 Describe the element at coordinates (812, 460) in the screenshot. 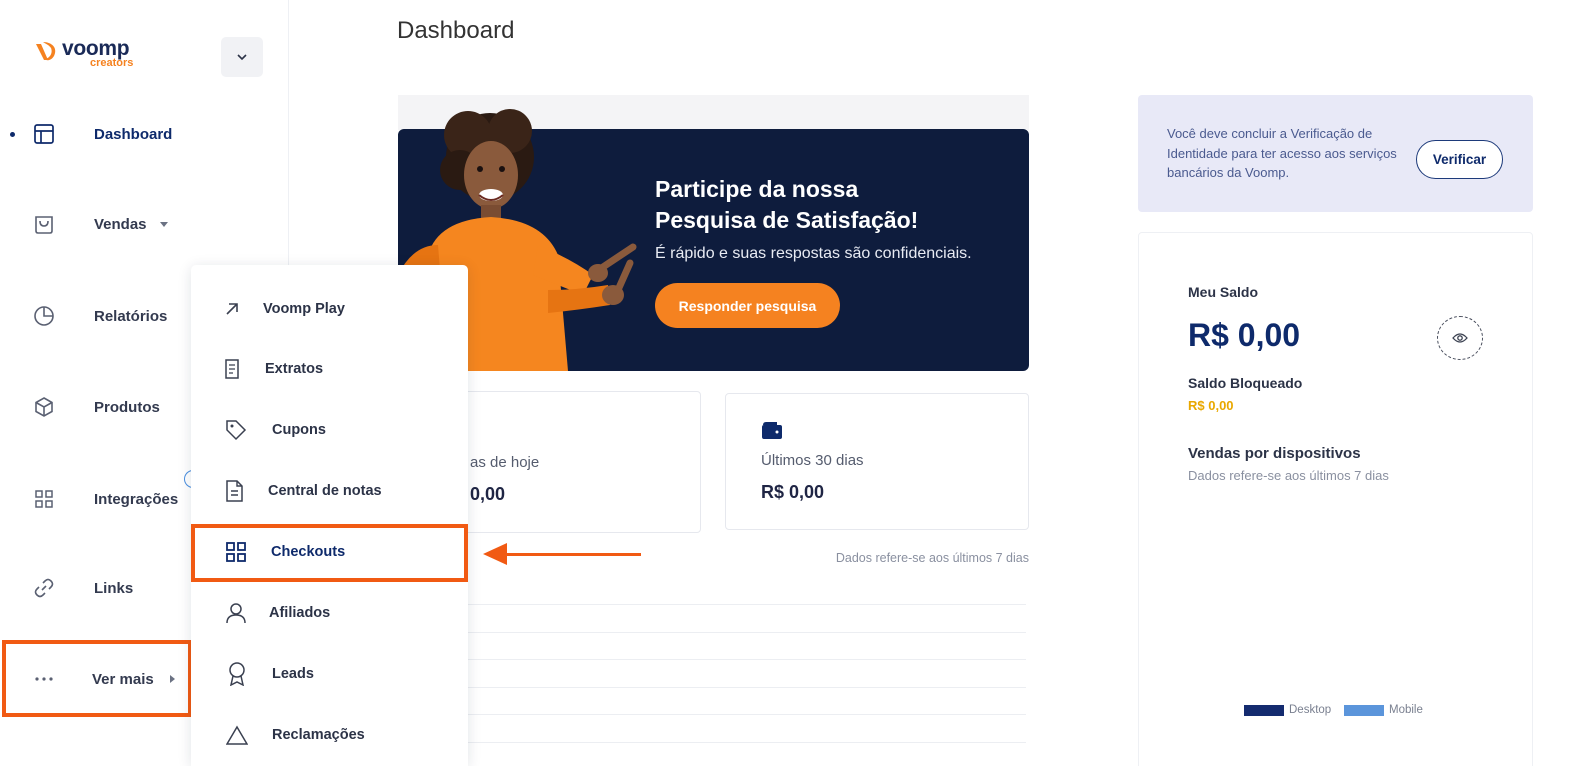

I see `card-label: Últimos 30 dias` at that location.